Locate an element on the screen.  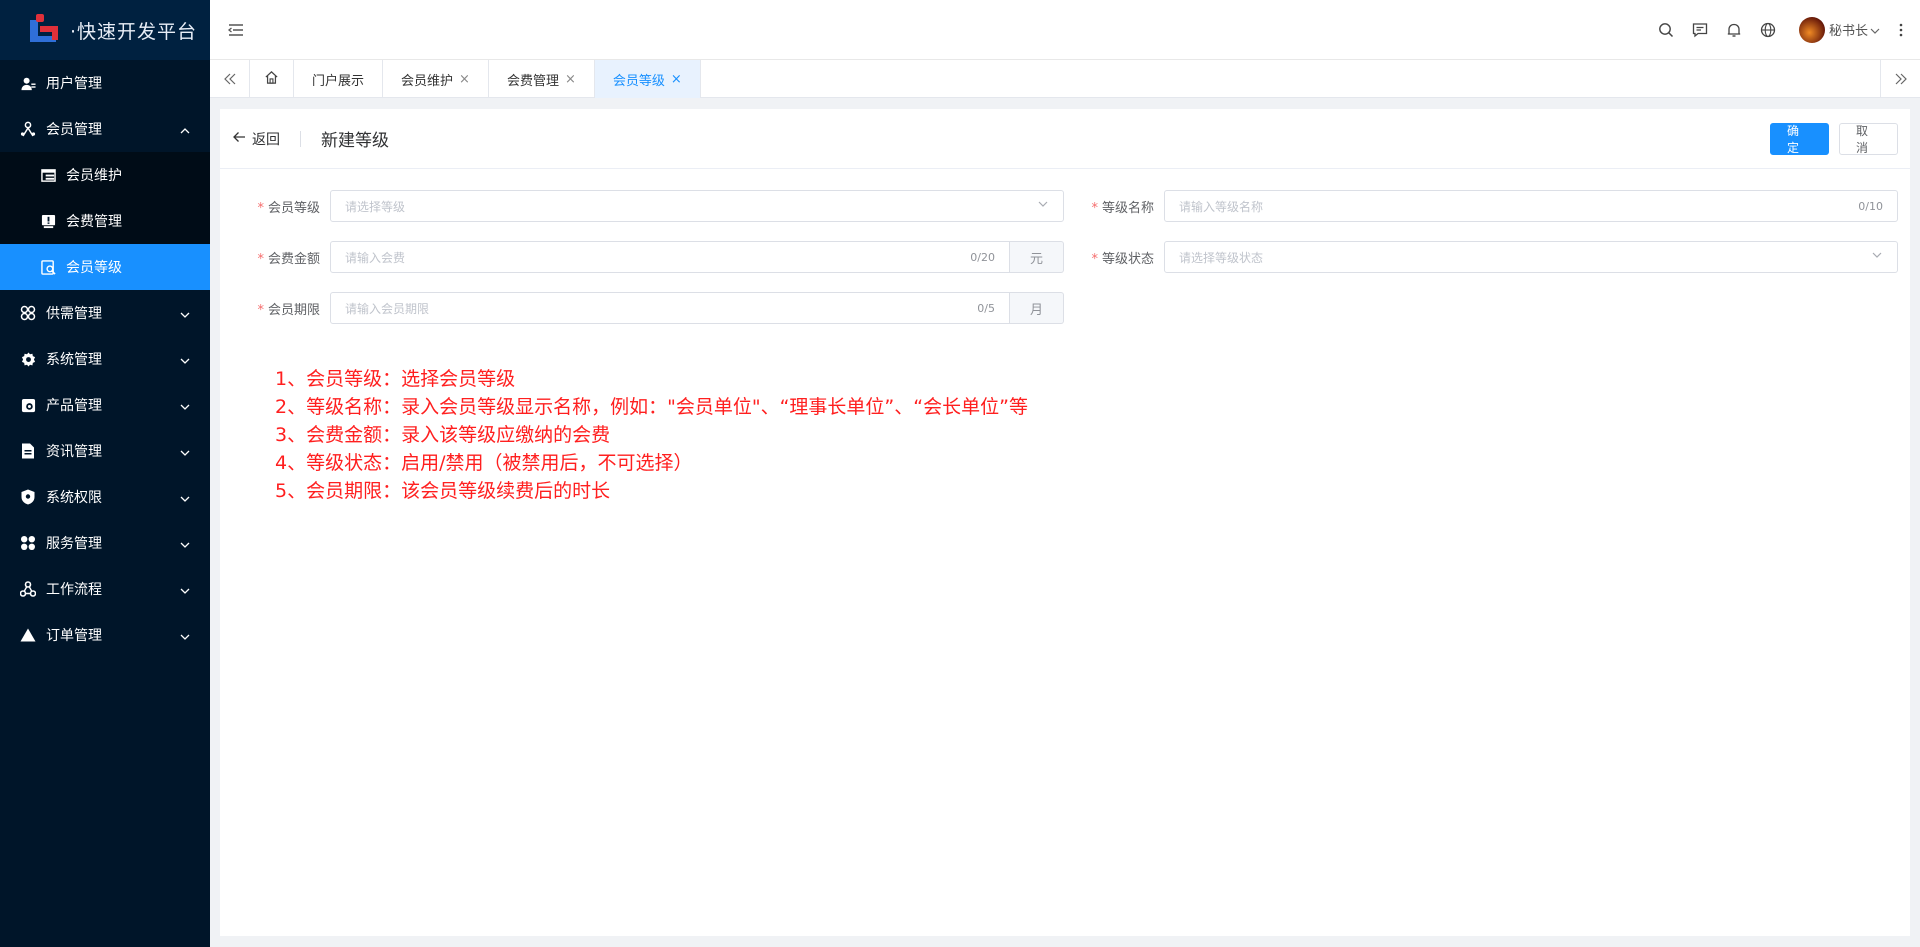
globe-icon is located at coordinates (1768, 30).